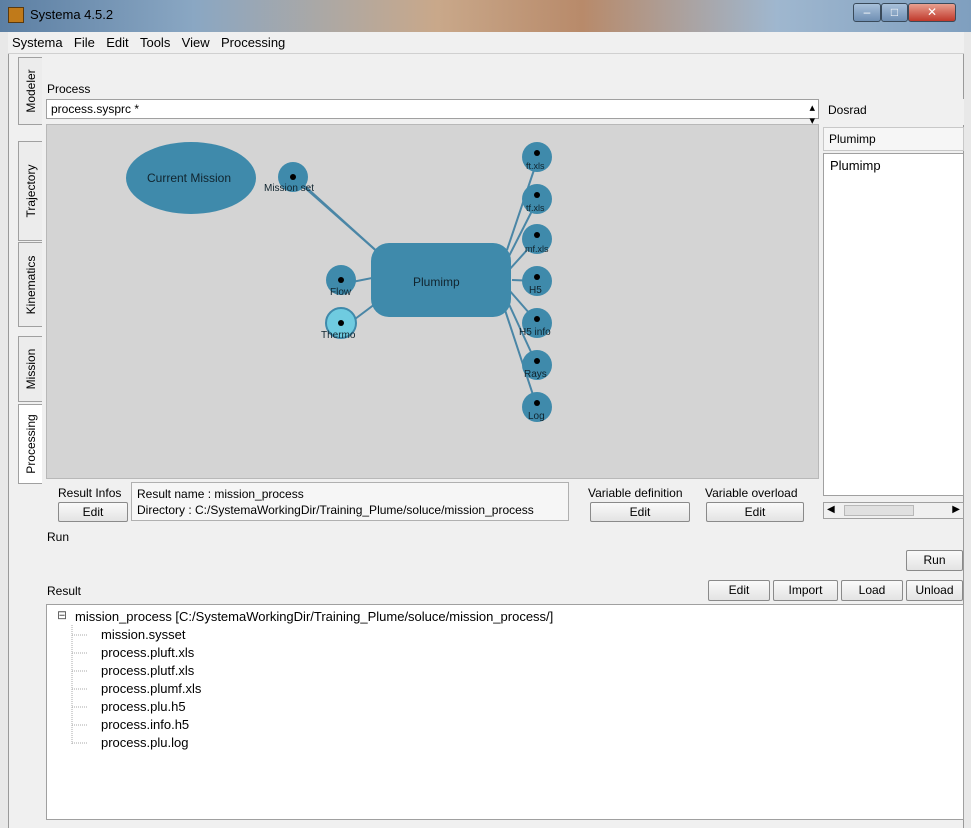 Image resolution: width=971 pixels, height=828 pixels. I want to click on result-import-button: Import, so click(805, 590).